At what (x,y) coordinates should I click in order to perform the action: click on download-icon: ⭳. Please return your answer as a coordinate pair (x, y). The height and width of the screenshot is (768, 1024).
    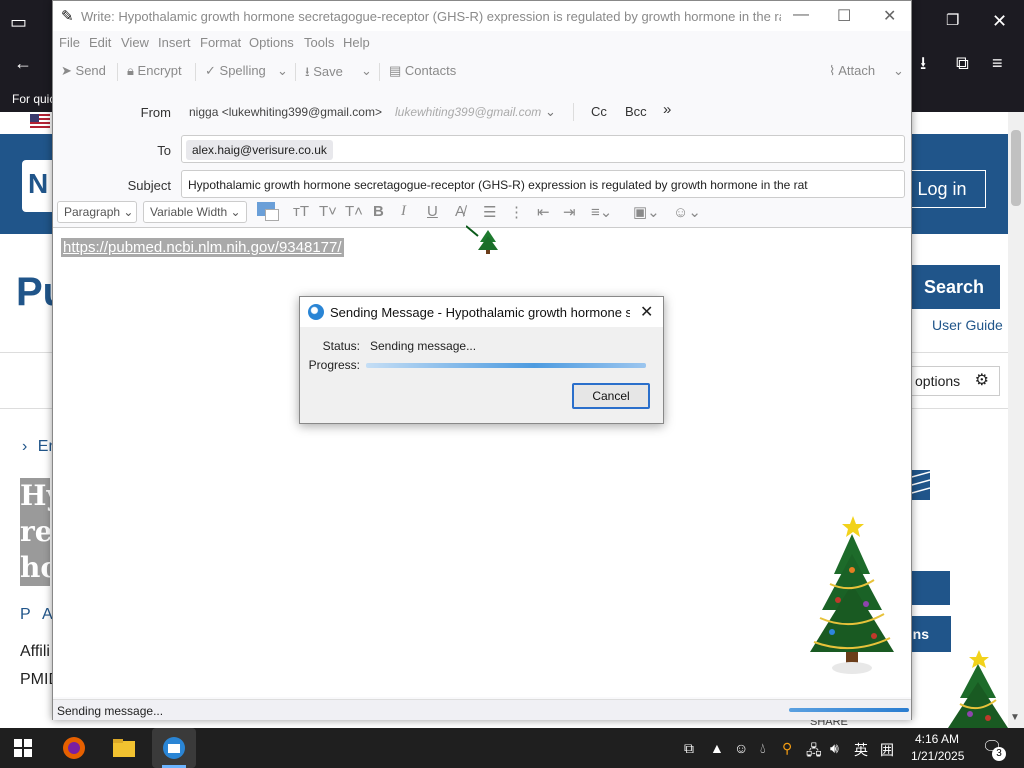
    Looking at the image, I should click on (923, 63).